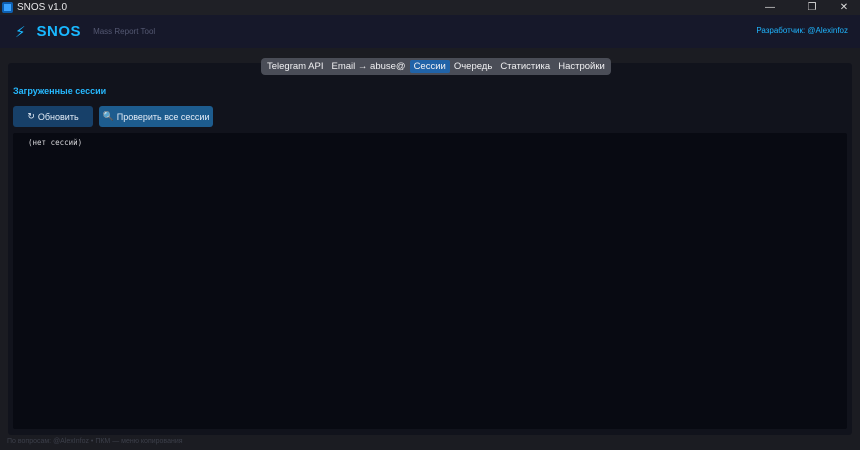 The image size is (860, 450). What do you see at coordinates (163, 116) in the screenshot?
I see `check-button-label: Проверить все сессии` at bounding box center [163, 116].